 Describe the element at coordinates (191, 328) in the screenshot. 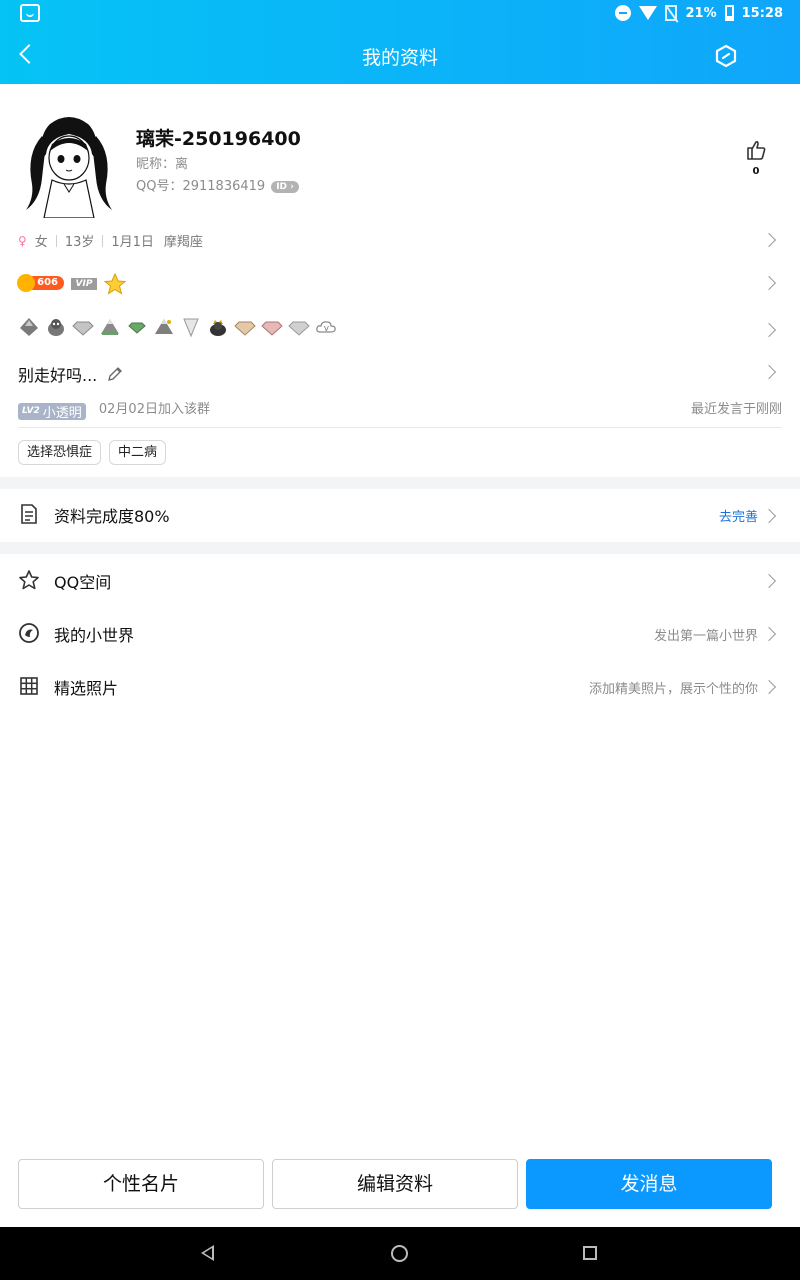

I see `shield-badge-icon` at that location.